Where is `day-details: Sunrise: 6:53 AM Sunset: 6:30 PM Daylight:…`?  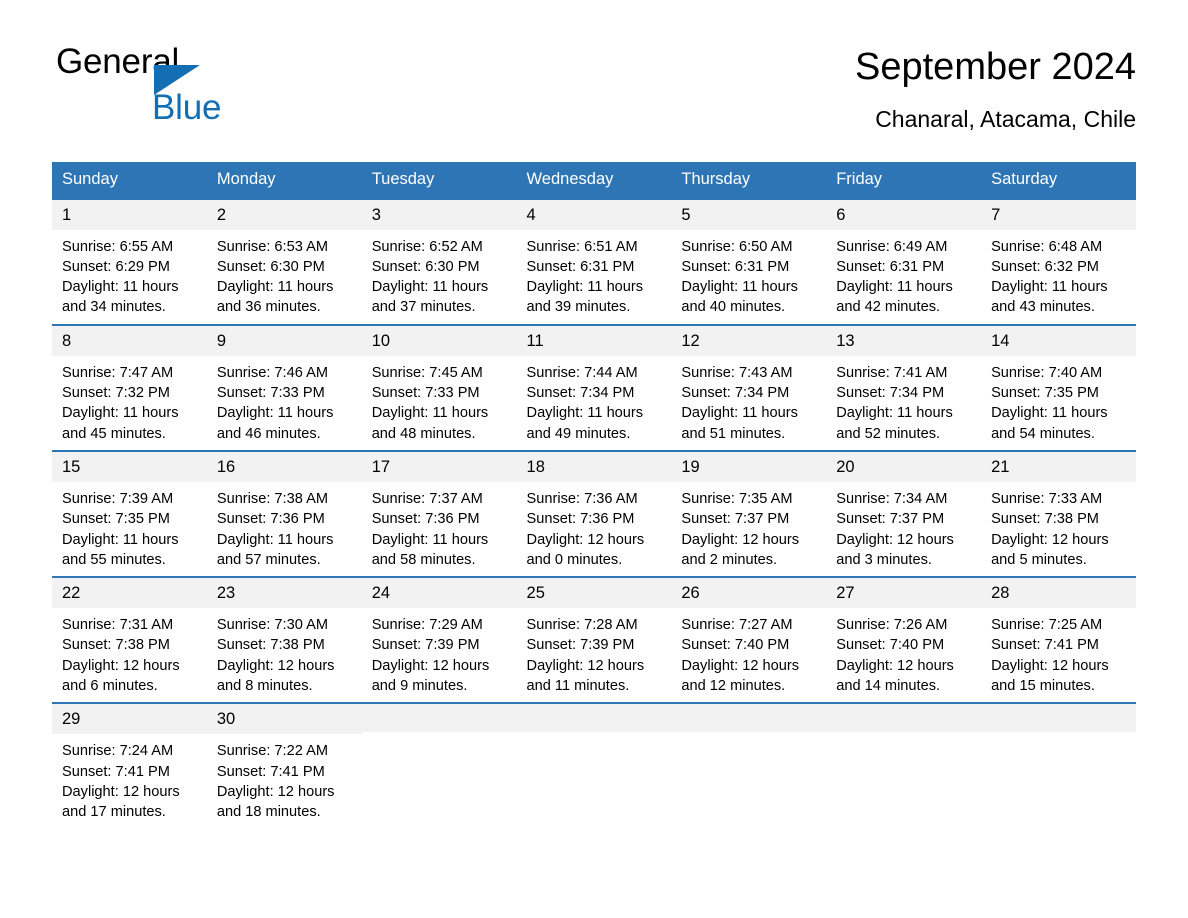 day-details: Sunrise: 6:53 AM Sunset: 6:30 PM Daylight:… is located at coordinates (284, 277).